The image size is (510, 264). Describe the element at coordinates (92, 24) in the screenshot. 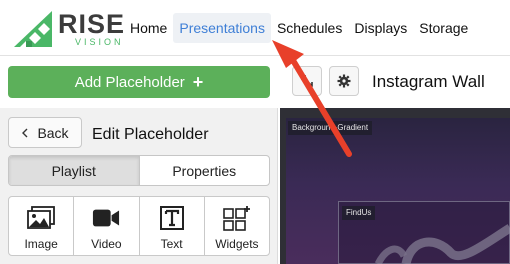

I see `logo-word: RISE` at that location.